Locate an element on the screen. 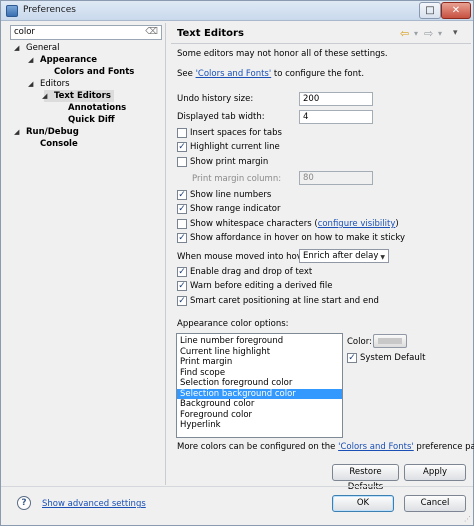 The height and width of the screenshot is (526, 474). list-item-selected: Selection background color is located at coordinates (259, 393).